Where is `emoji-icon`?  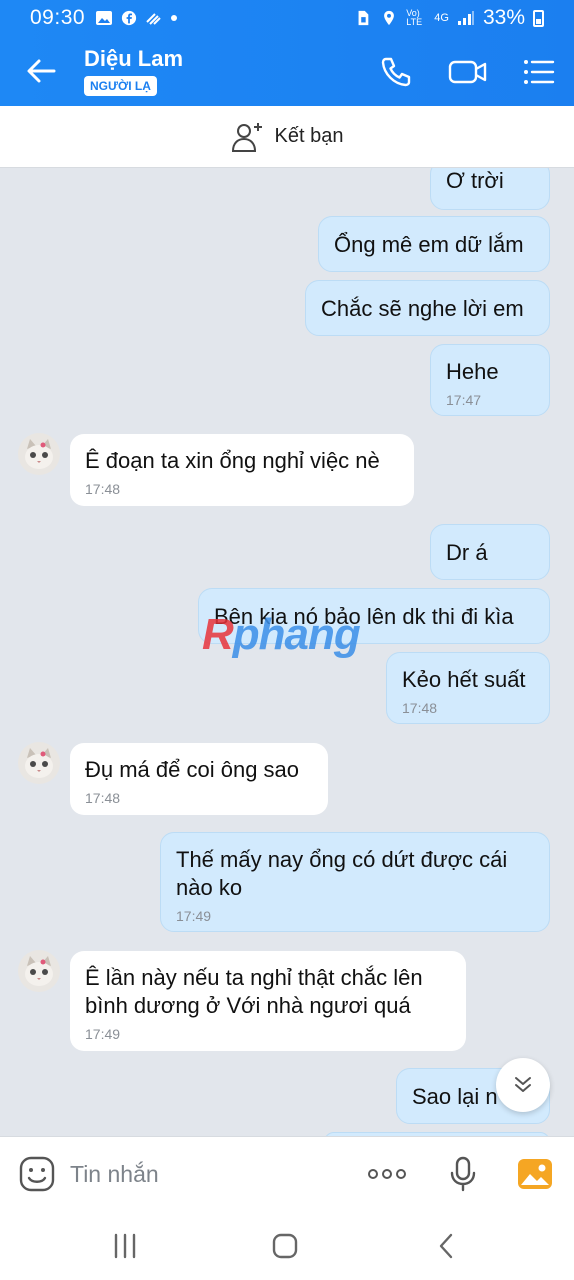
emoji-icon is located at coordinates (37, 1174).